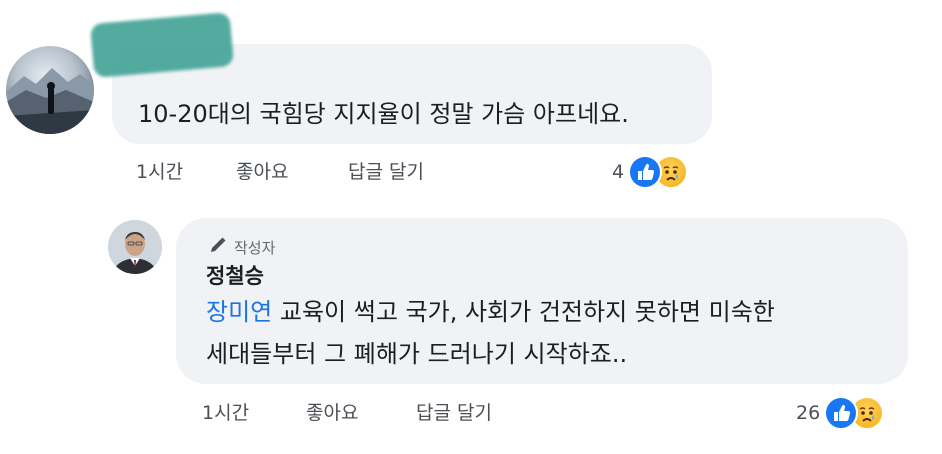 The image size is (942, 454). What do you see at coordinates (386, 172) in the screenshot?
I see `reply-button: 답글 달기` at bounding box center [386, 172].